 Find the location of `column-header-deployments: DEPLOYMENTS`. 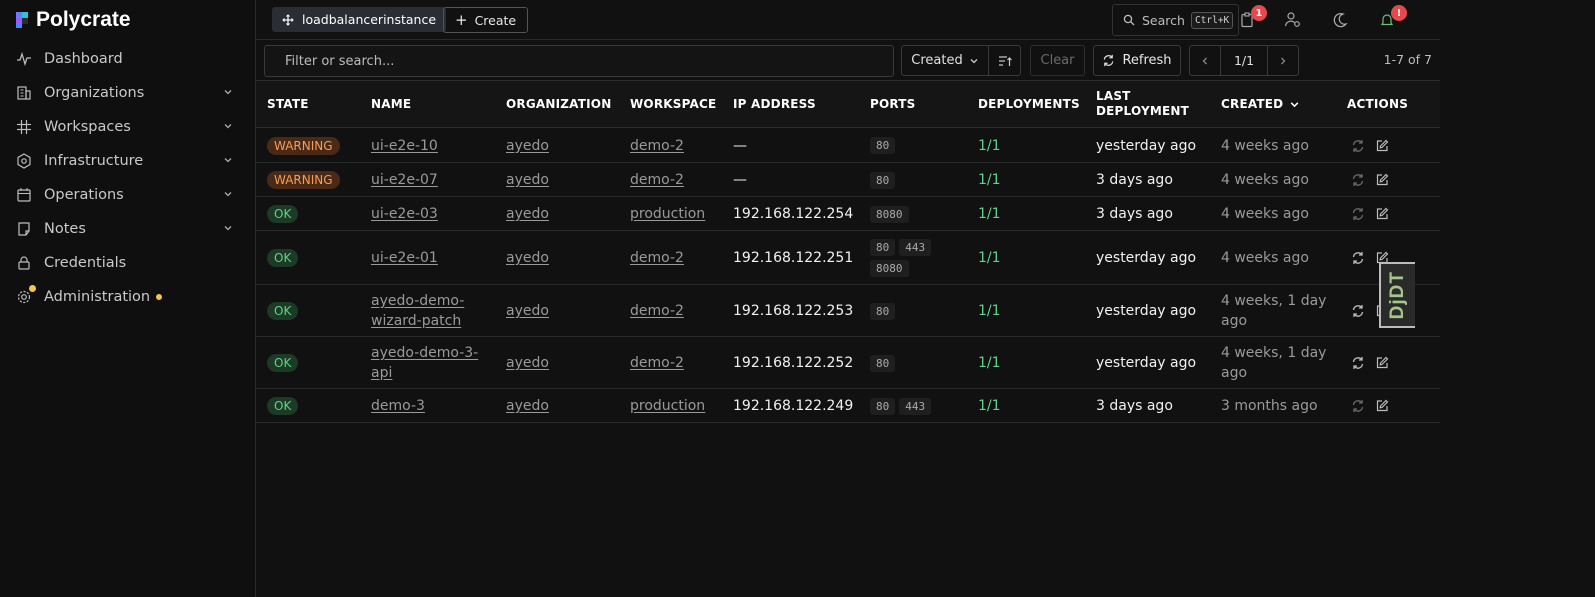

column-header-deployments: DEPLOYMENTS is located at coordinates (1029, 104).